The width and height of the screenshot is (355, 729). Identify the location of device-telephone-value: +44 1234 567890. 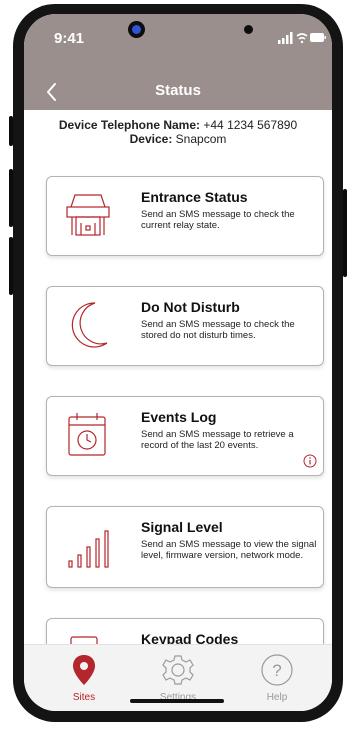
(250, 125).